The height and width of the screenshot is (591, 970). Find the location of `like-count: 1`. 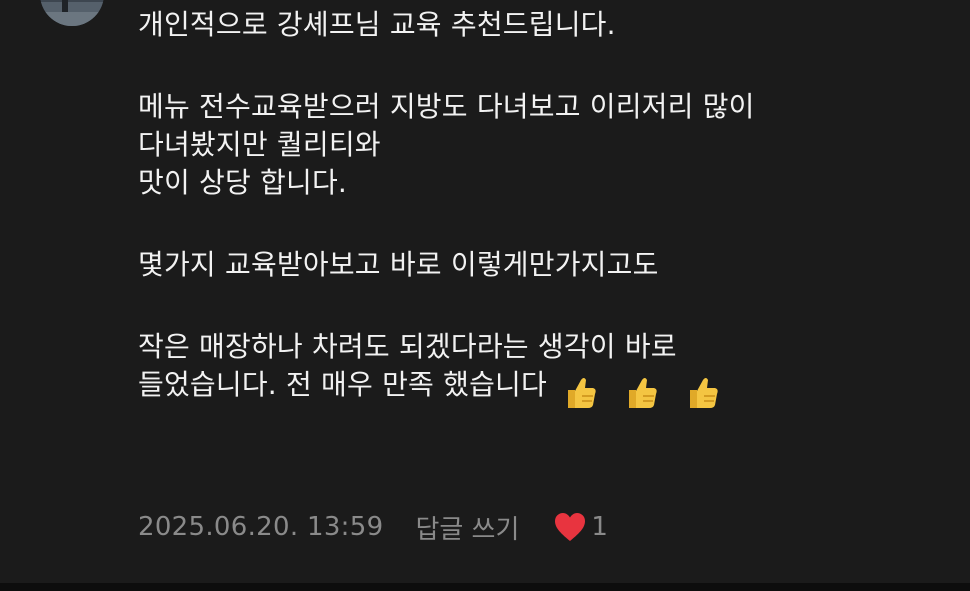

like-count: 1 is located at coordinates (599, 527).